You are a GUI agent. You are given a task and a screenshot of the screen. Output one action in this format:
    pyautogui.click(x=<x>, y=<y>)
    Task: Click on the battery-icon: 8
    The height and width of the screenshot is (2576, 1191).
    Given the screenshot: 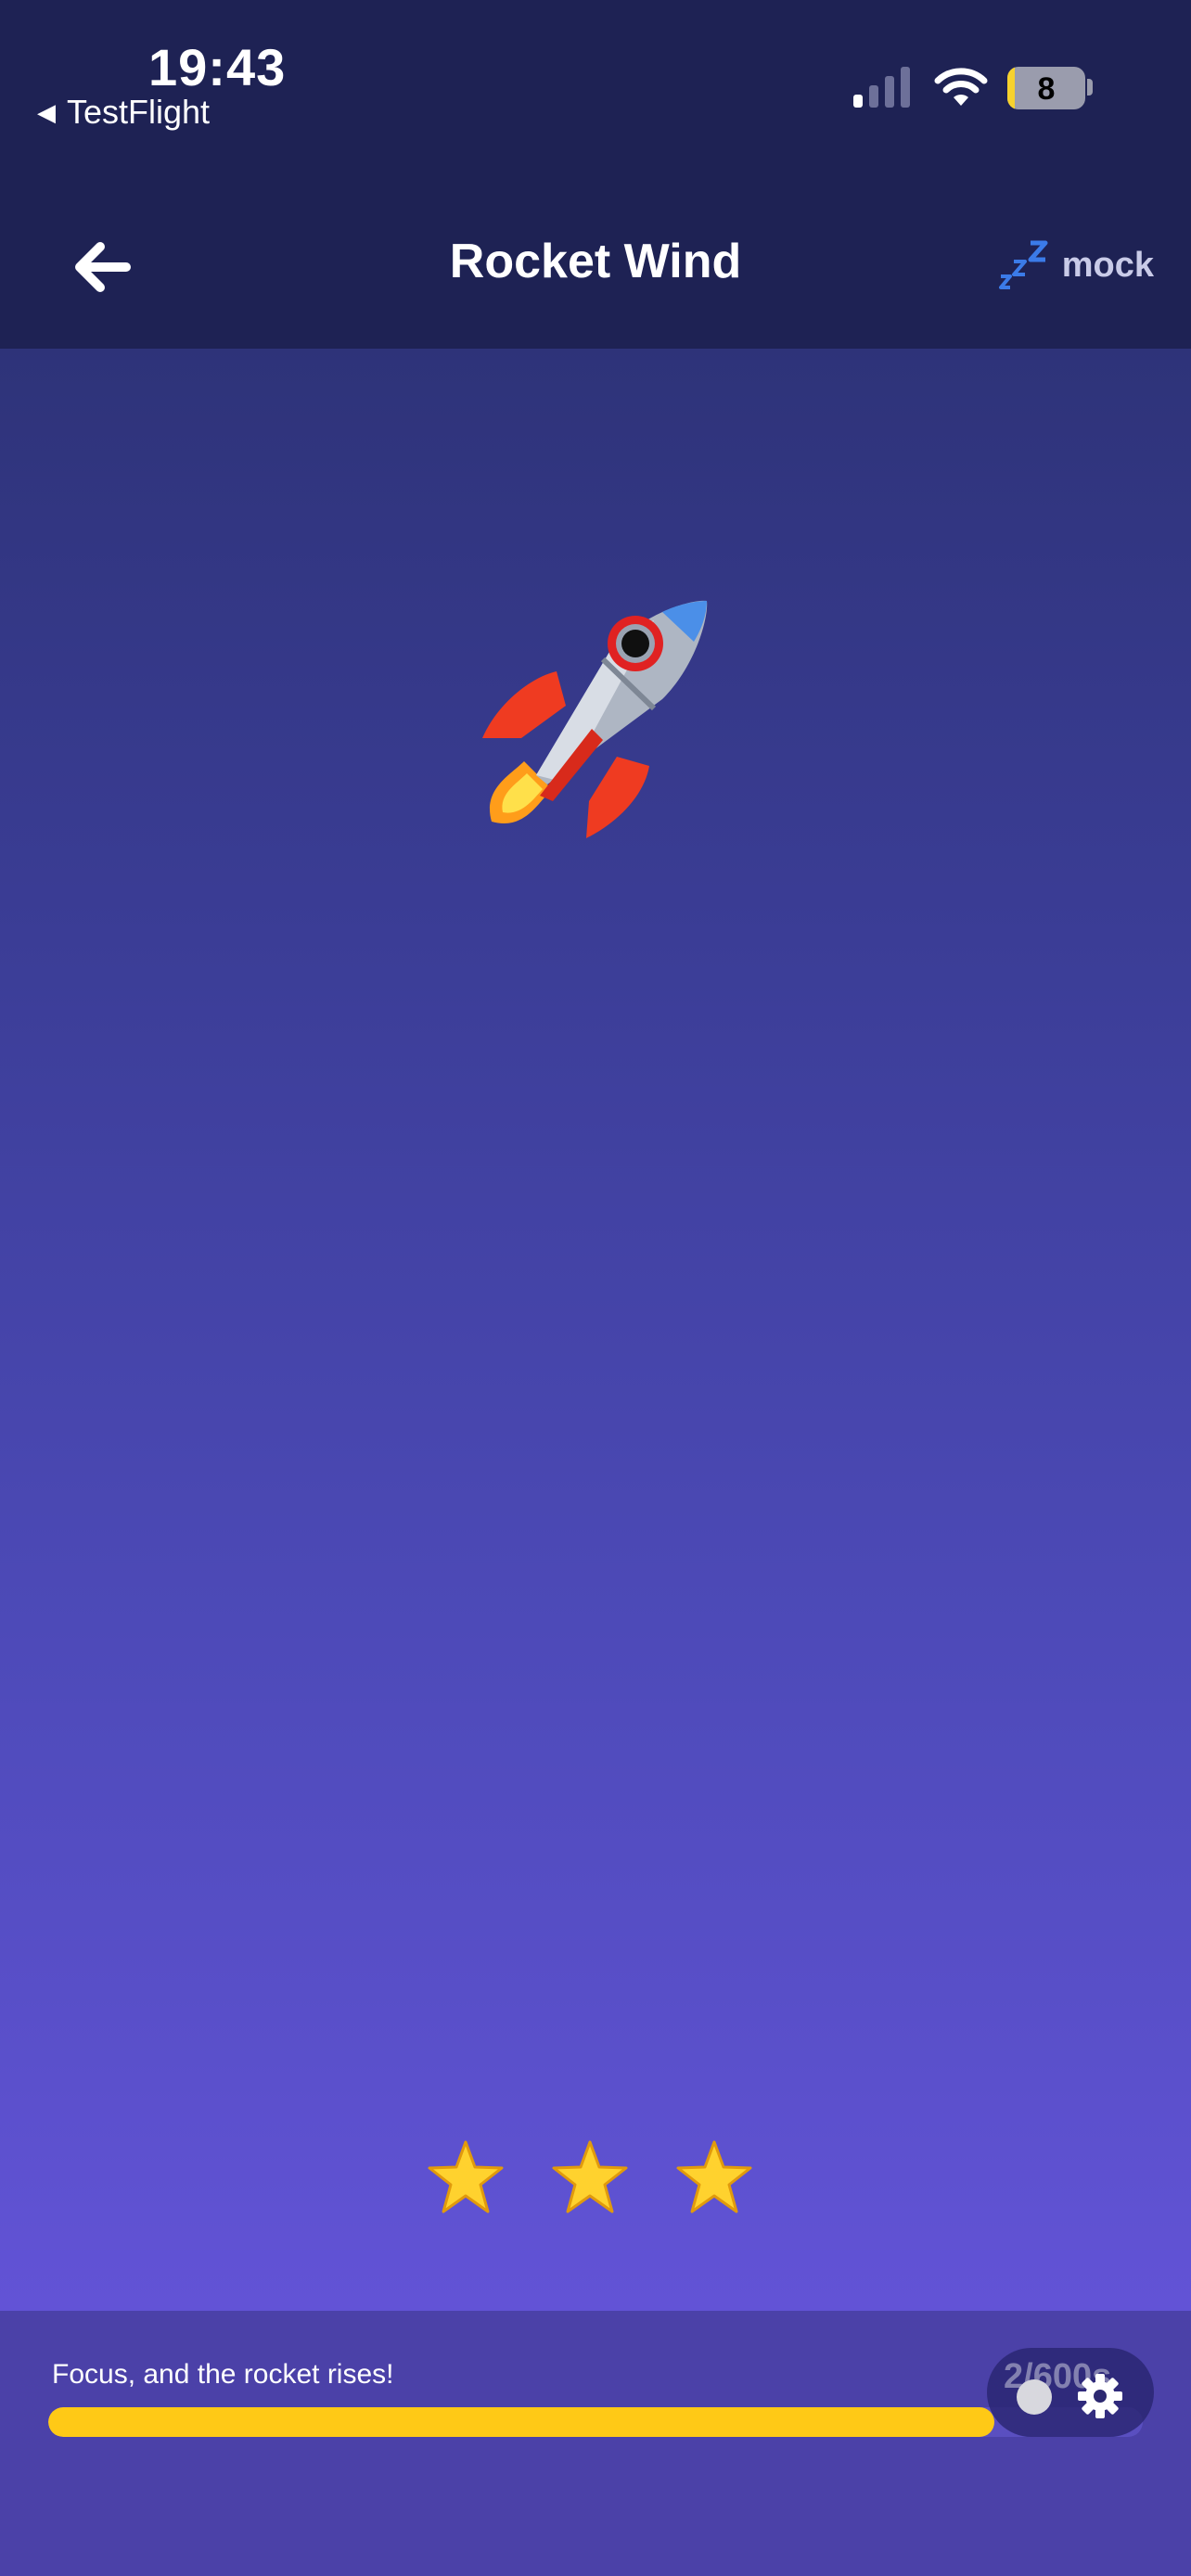 What is the action you would take?
    pyautogui.click(x=1046, y=88)
    